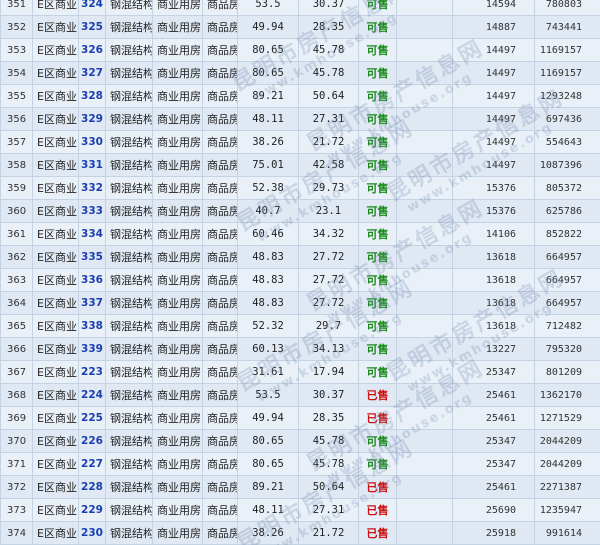 The width and height of the screenshot is (600, 545). I want to click on building-area-cell: 80.65, so click(268, 73).